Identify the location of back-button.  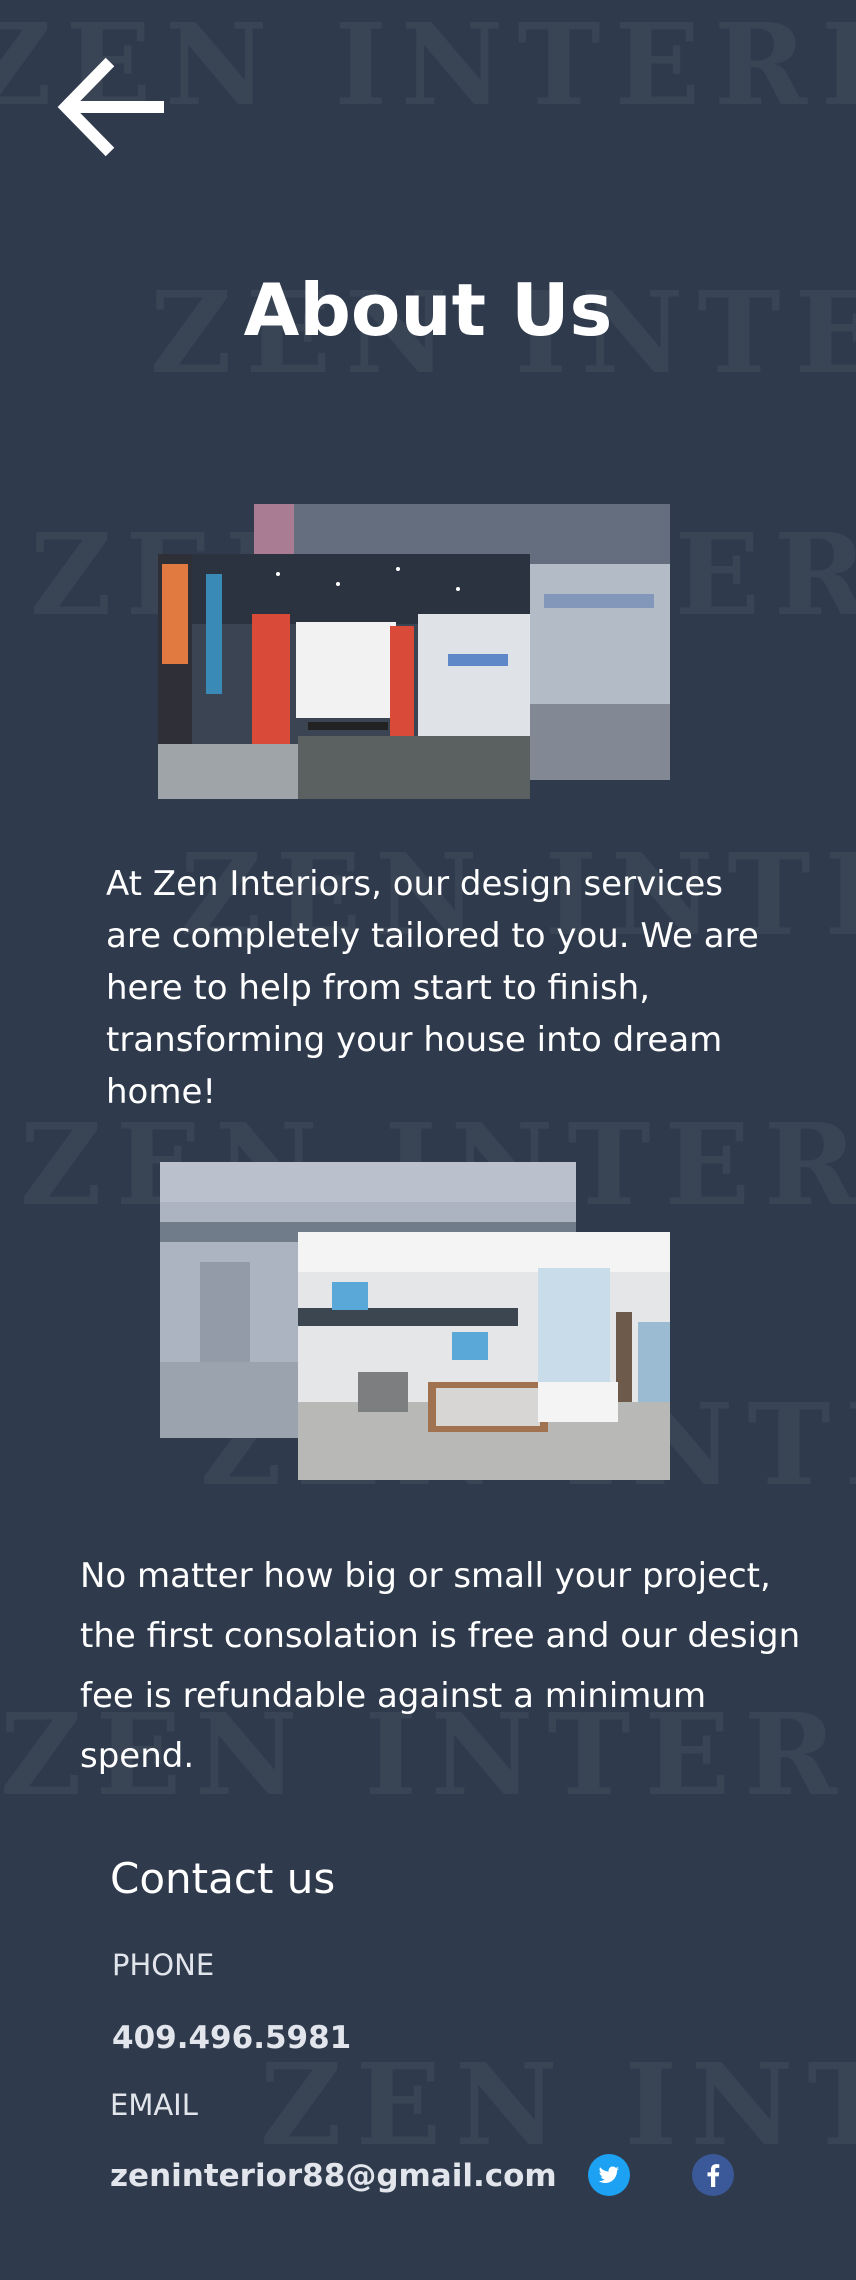
(111, 107).